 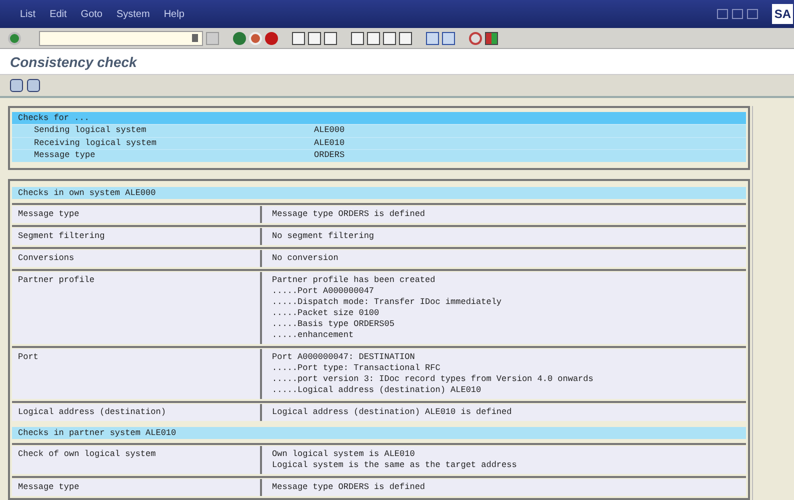 What do you see at coordinates (239, 38) in the screenshot?
I see `back-icon` at bounding box center [239, 38].